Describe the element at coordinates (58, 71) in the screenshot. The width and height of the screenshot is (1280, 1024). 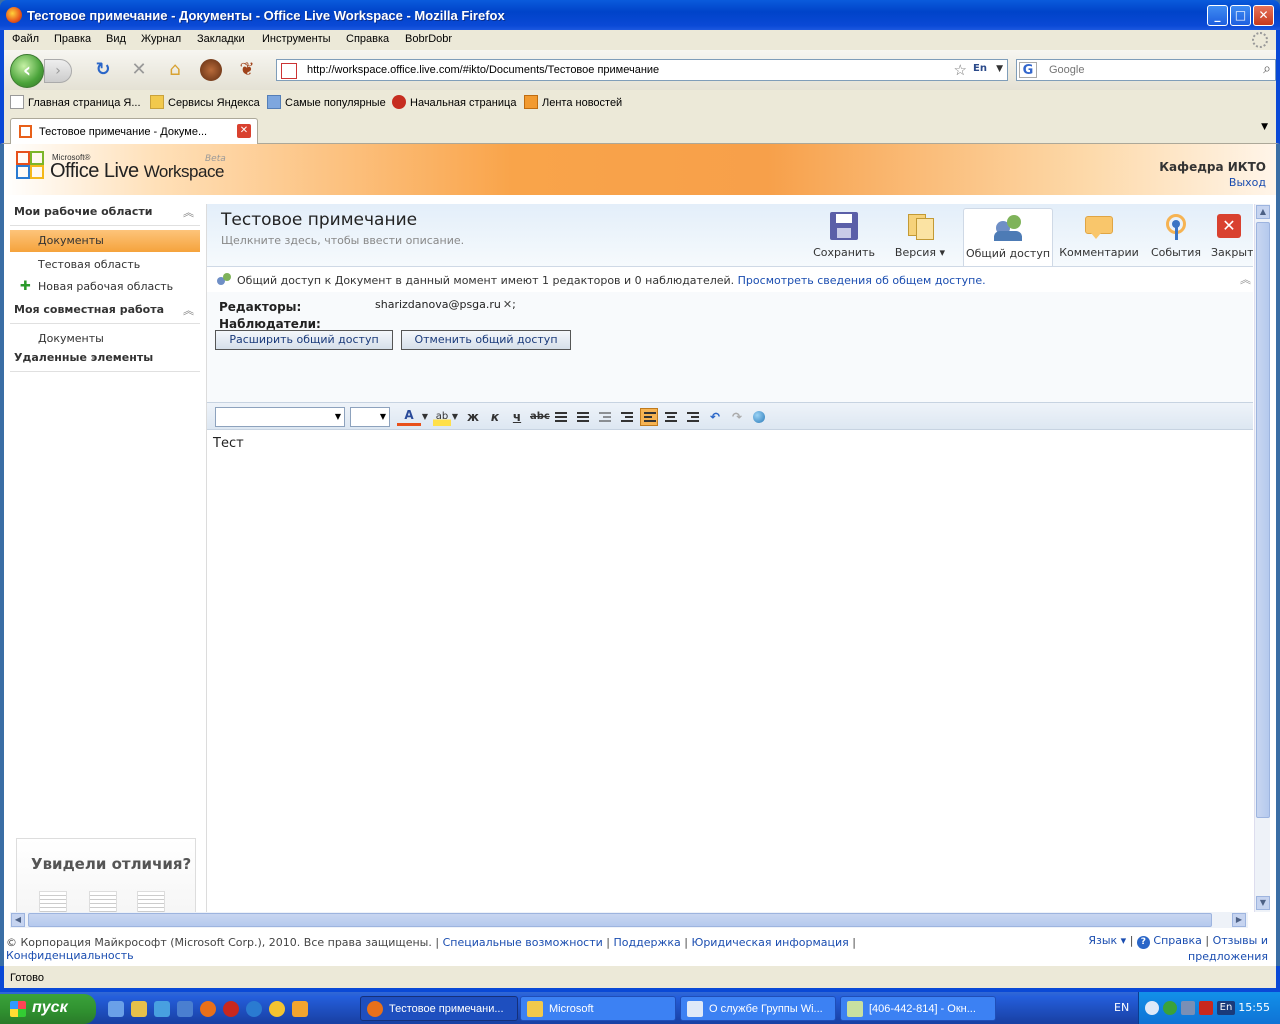
I see `forward-button: ›` at that location.